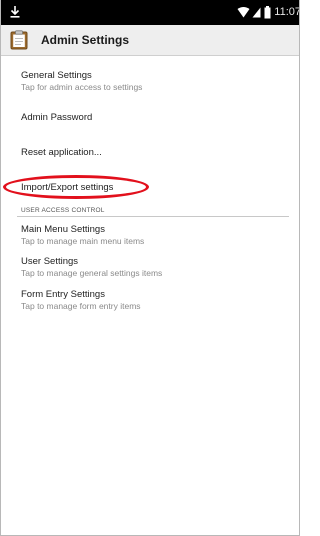  Describe the element at coordinates (63, 294) in the screenshot. I see `form-entry-settings-title: Form Entry Settings` at that location.